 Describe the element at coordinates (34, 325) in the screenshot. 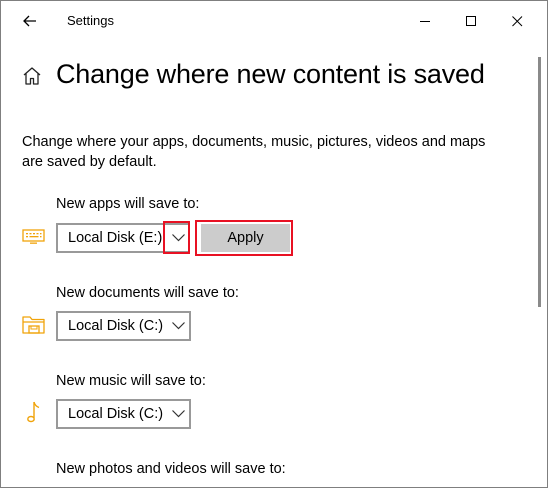

I see `folder-icon` at that location.